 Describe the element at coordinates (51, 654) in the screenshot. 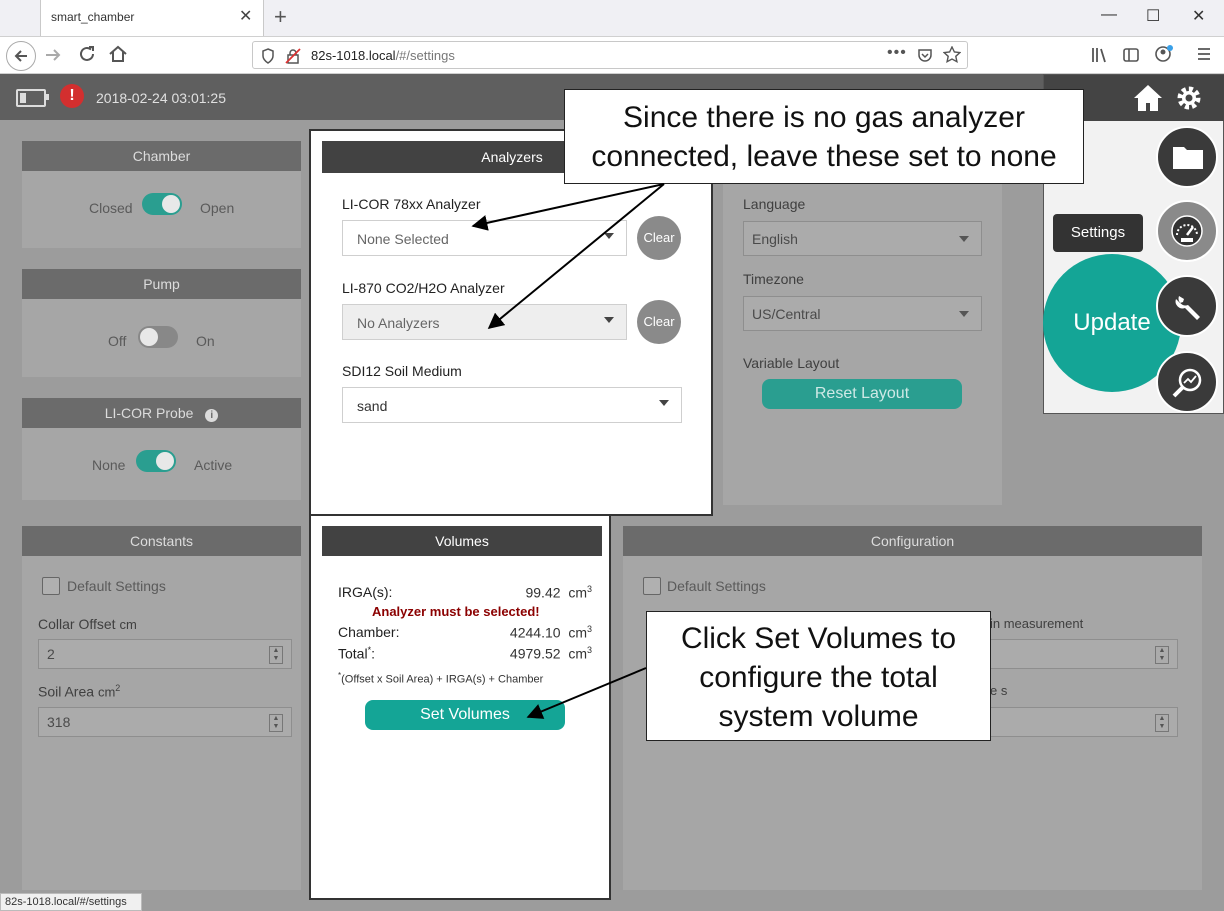

I see `collar-offset-value: 2` at that location.